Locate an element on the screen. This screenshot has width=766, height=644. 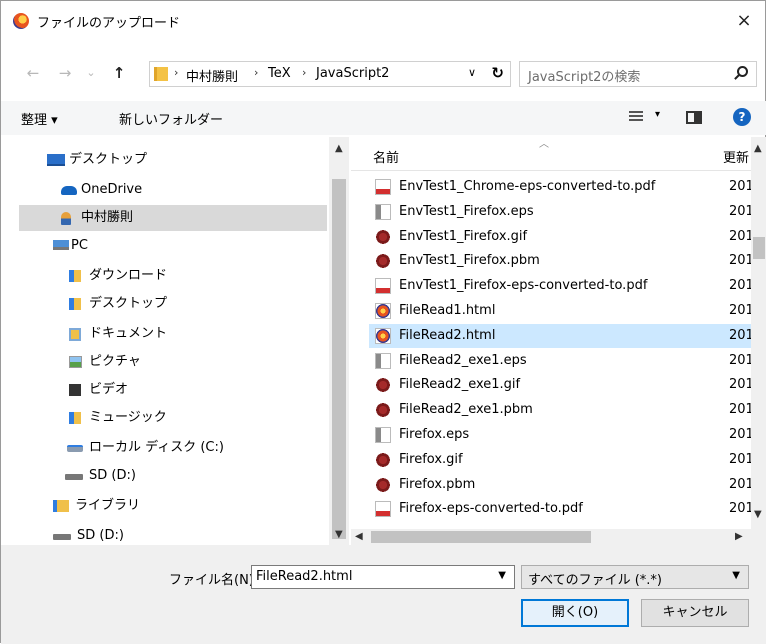
sidebar-item-pc: PC is located at coordinates (173, 246).